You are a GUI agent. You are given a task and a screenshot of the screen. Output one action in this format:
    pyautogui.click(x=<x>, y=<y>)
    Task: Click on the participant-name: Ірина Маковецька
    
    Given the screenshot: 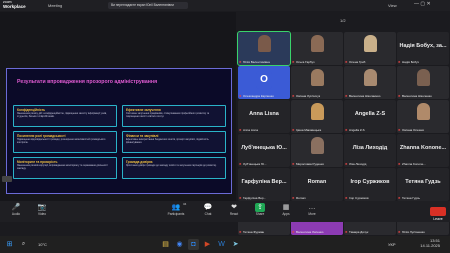 What is the action you would take?
    pyautogui.click(x=309, y=130)
    